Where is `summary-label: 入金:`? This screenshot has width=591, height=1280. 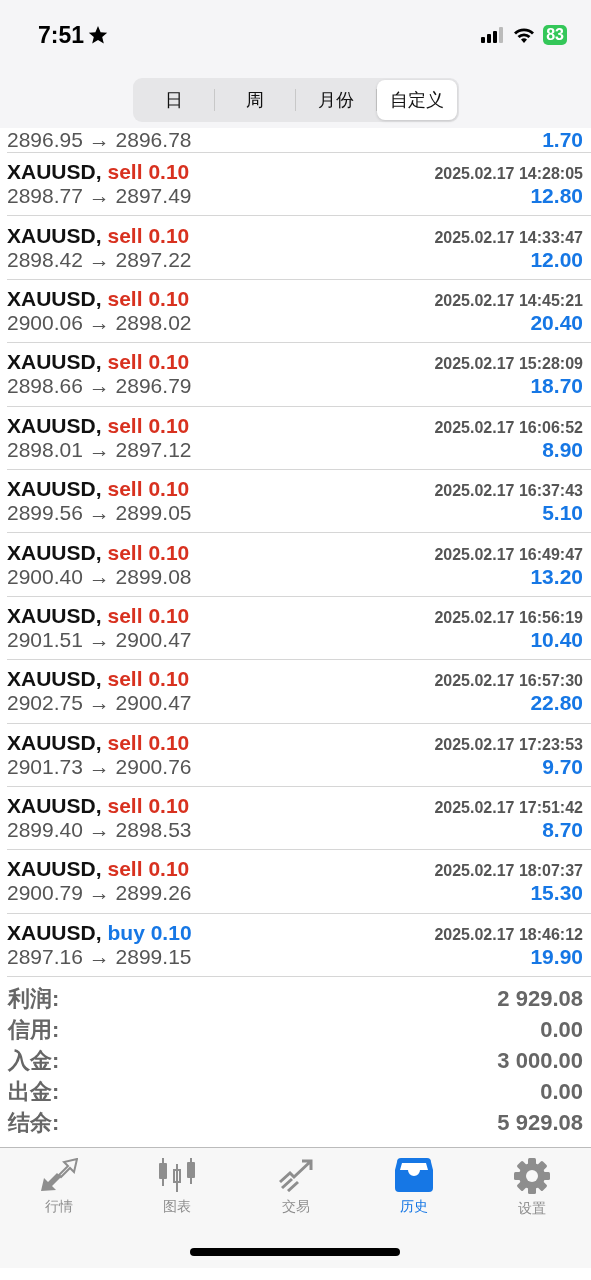
summary-label: 入金: is located at coordinates (34, 1060).